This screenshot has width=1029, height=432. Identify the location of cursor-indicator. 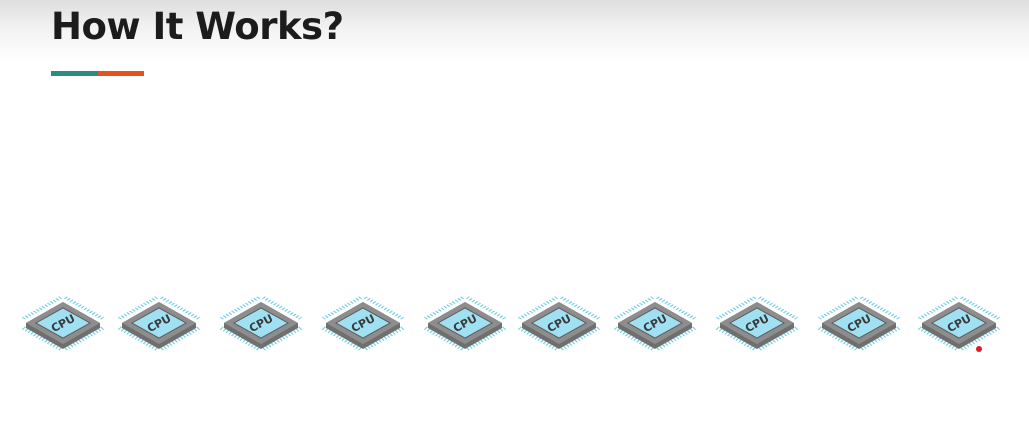
(979, 349).